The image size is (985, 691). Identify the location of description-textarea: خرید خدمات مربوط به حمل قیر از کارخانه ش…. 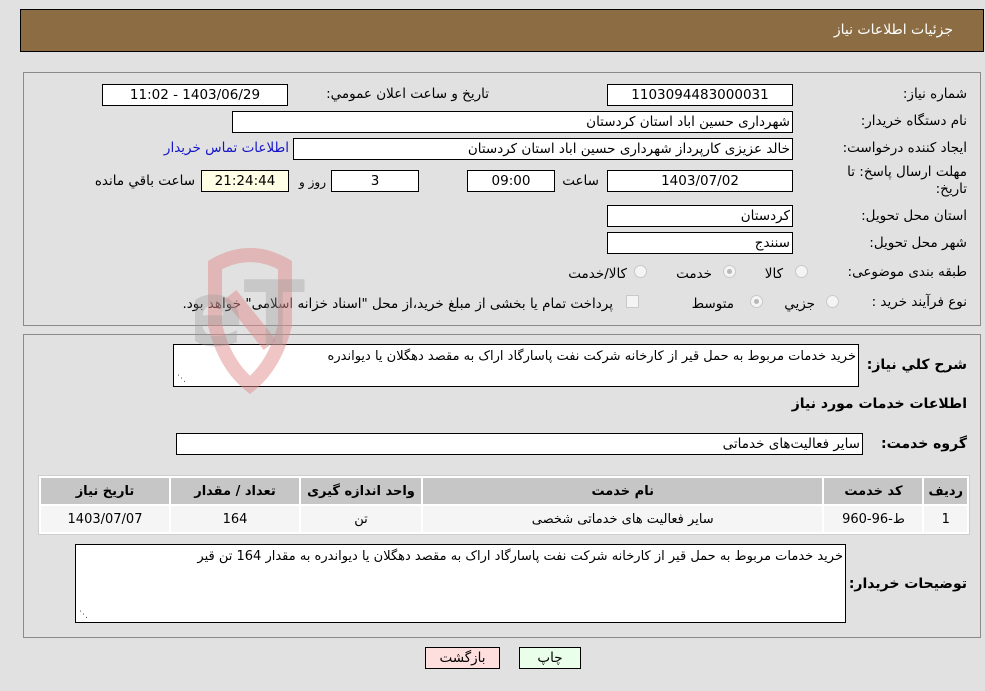
(516, 365).